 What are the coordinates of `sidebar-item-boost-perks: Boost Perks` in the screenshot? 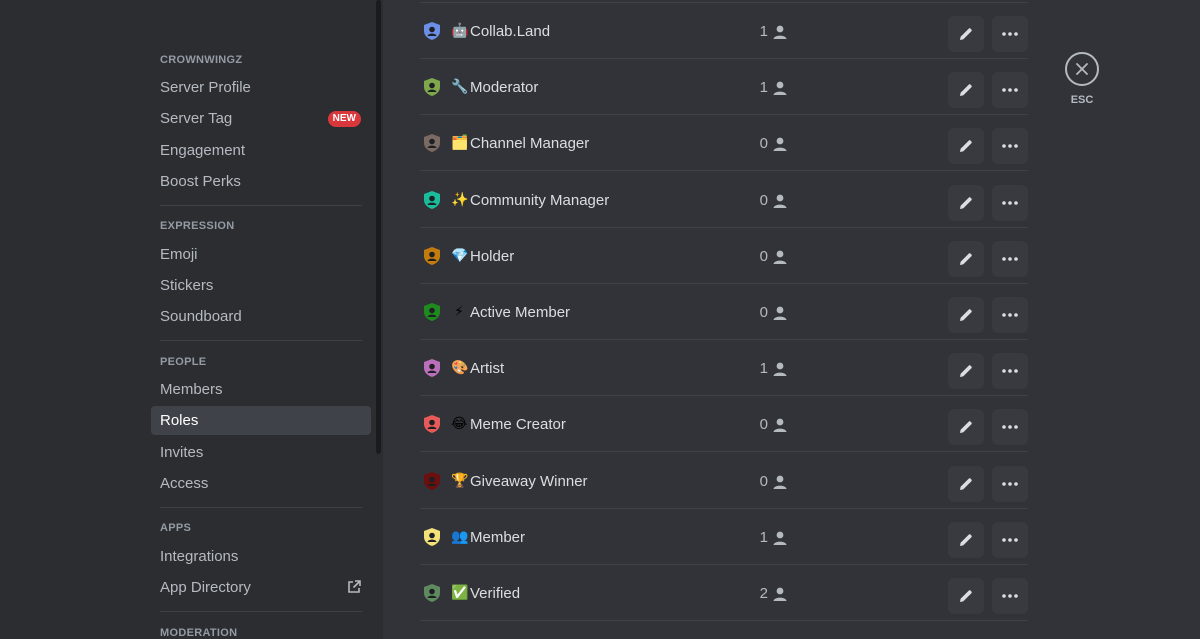 It's located at (261, 181).